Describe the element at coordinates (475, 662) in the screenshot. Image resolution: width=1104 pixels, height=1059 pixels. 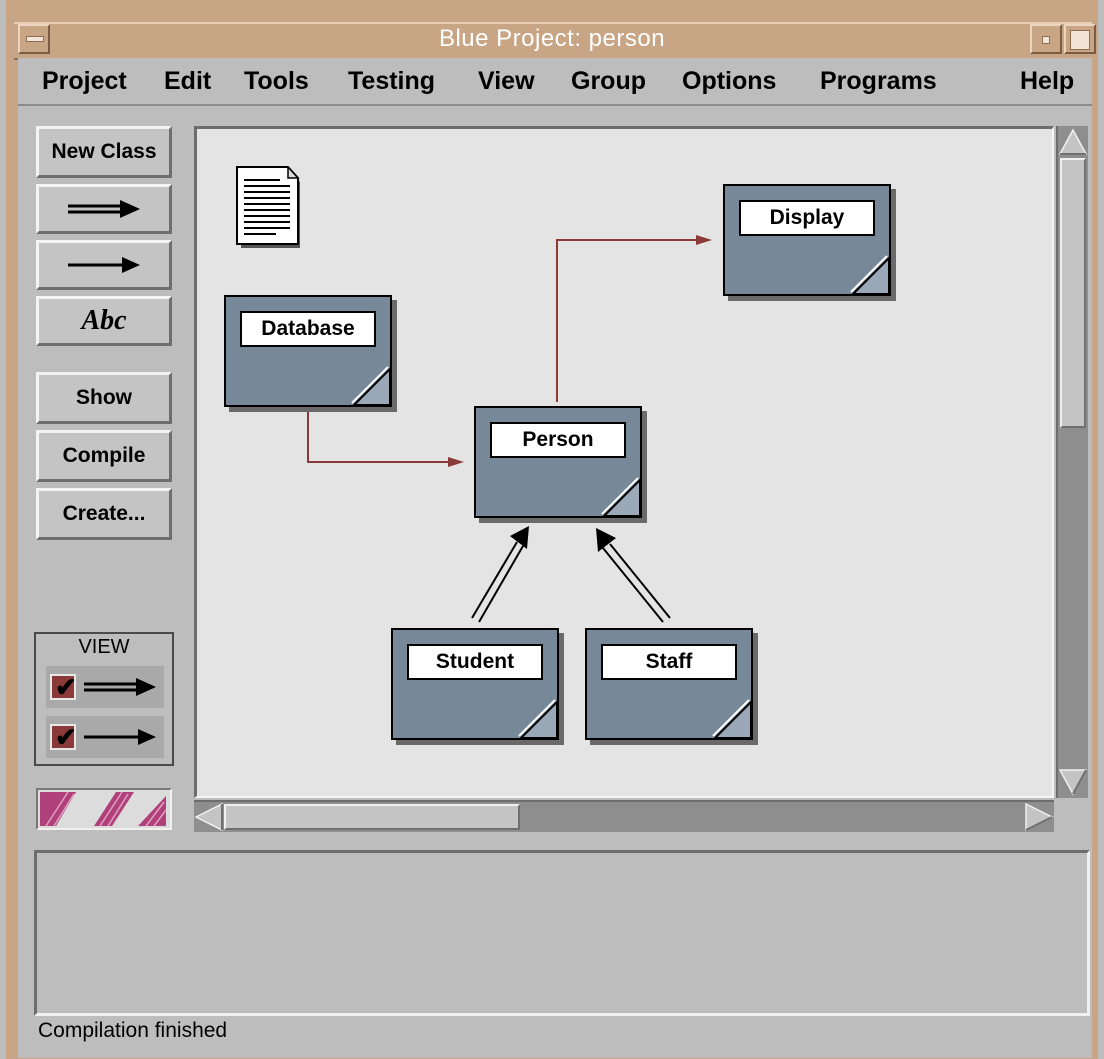
I see `class-student-name: Student` at that location.